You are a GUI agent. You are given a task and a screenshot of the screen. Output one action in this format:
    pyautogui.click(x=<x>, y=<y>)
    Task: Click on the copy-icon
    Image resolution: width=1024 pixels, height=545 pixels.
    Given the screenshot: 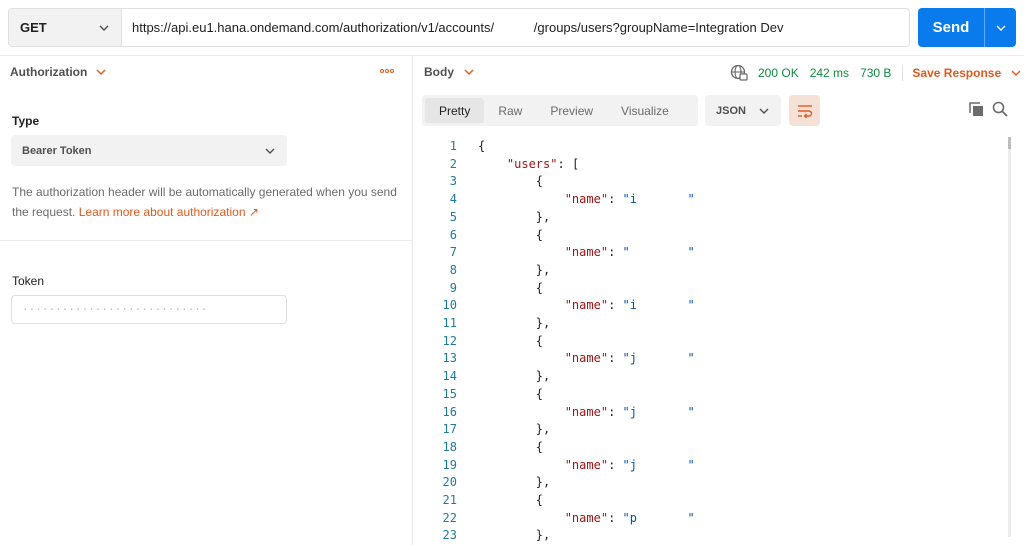 What is the action you would take?
    pyautogui.click(x=976, y=109)
    